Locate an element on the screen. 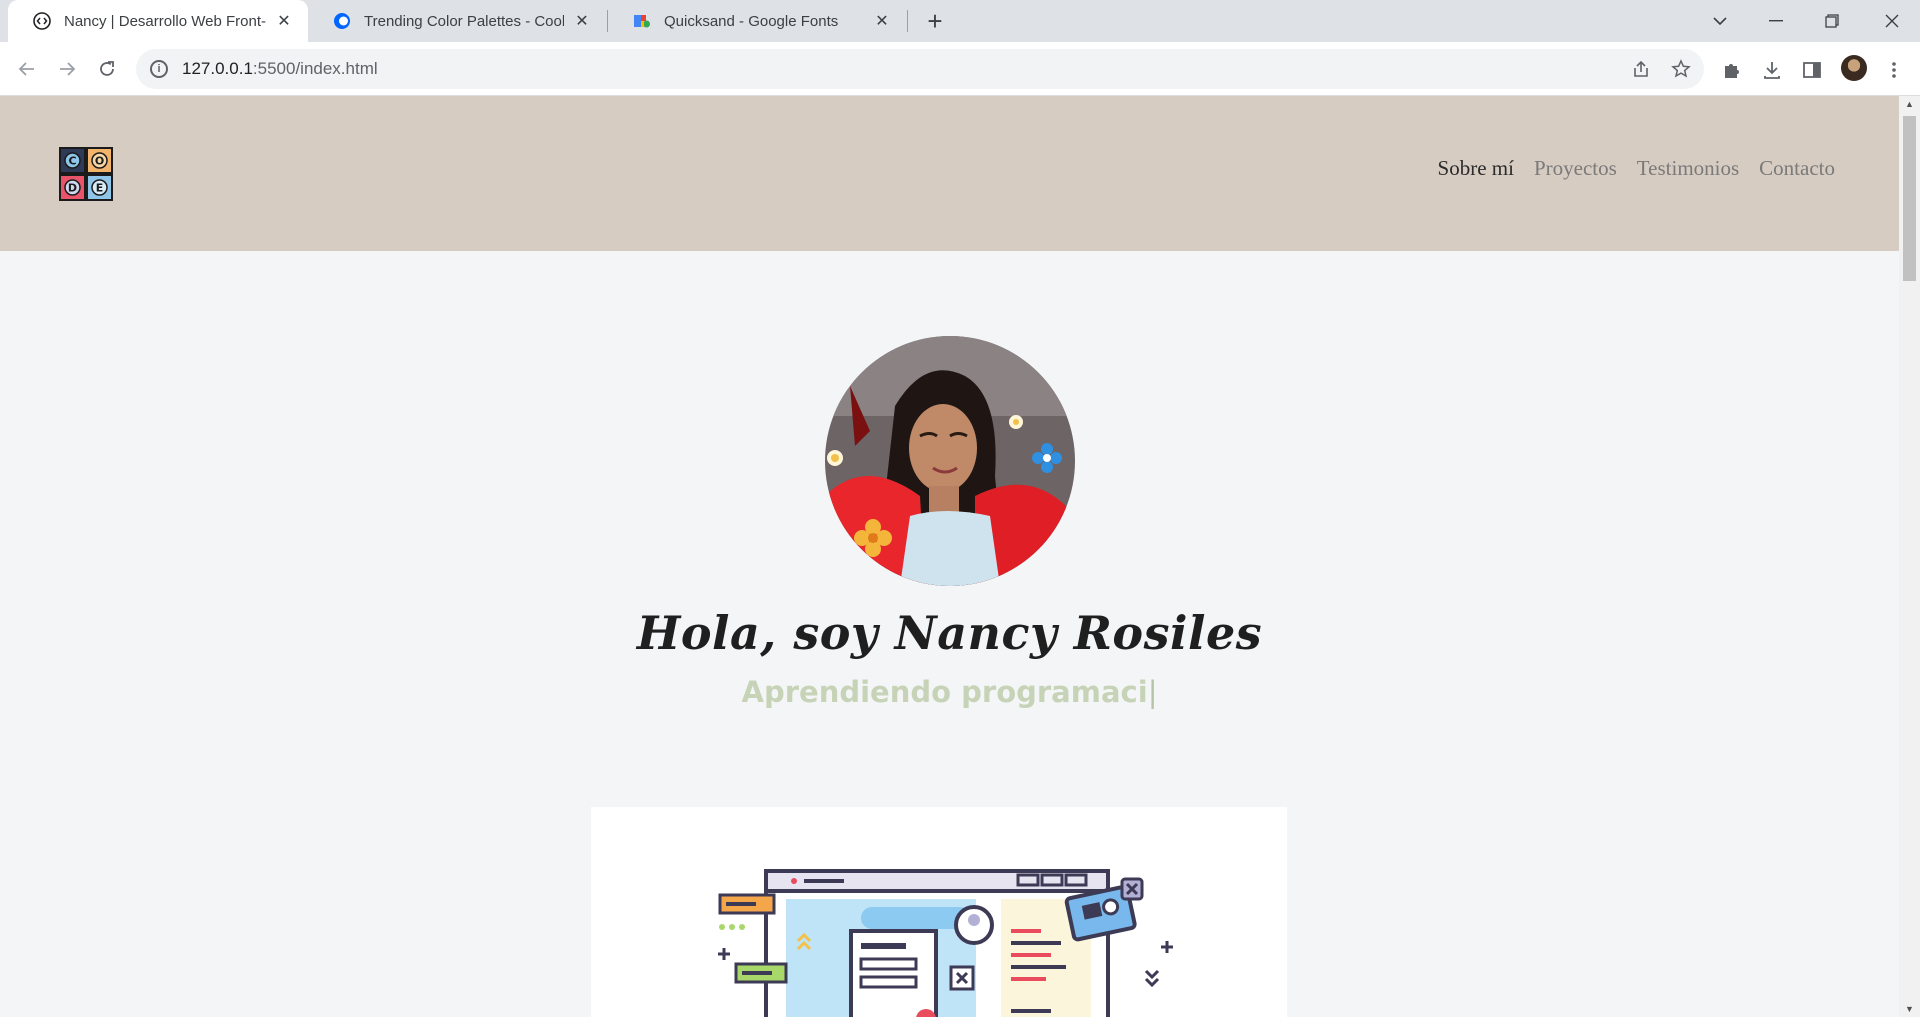 The image size is (1920, 1017). forward-button is located at coordinates (67, 69).